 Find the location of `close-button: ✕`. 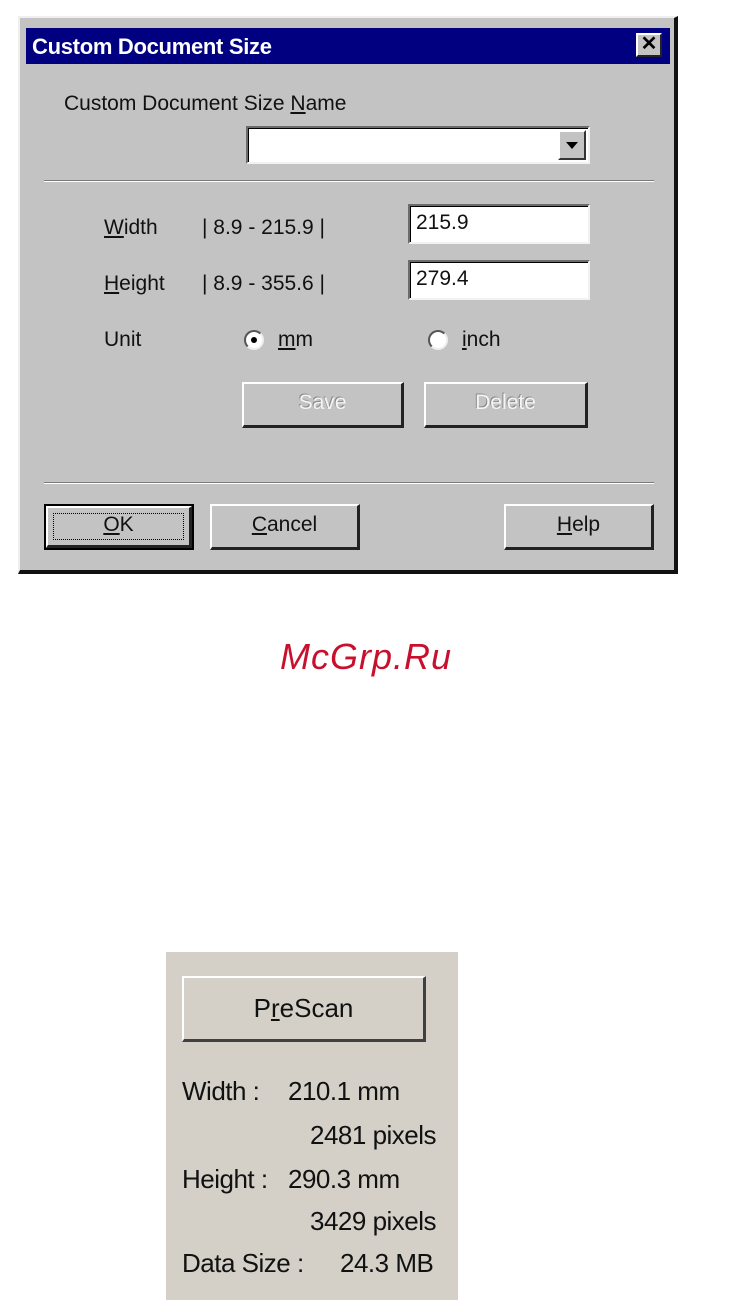

close-button: ✕ is located at coordinates (649, 45).